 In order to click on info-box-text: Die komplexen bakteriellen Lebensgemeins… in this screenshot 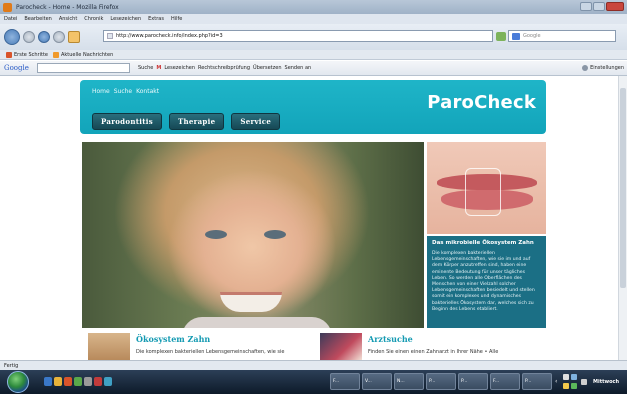, I will do `click(483, 281)`.